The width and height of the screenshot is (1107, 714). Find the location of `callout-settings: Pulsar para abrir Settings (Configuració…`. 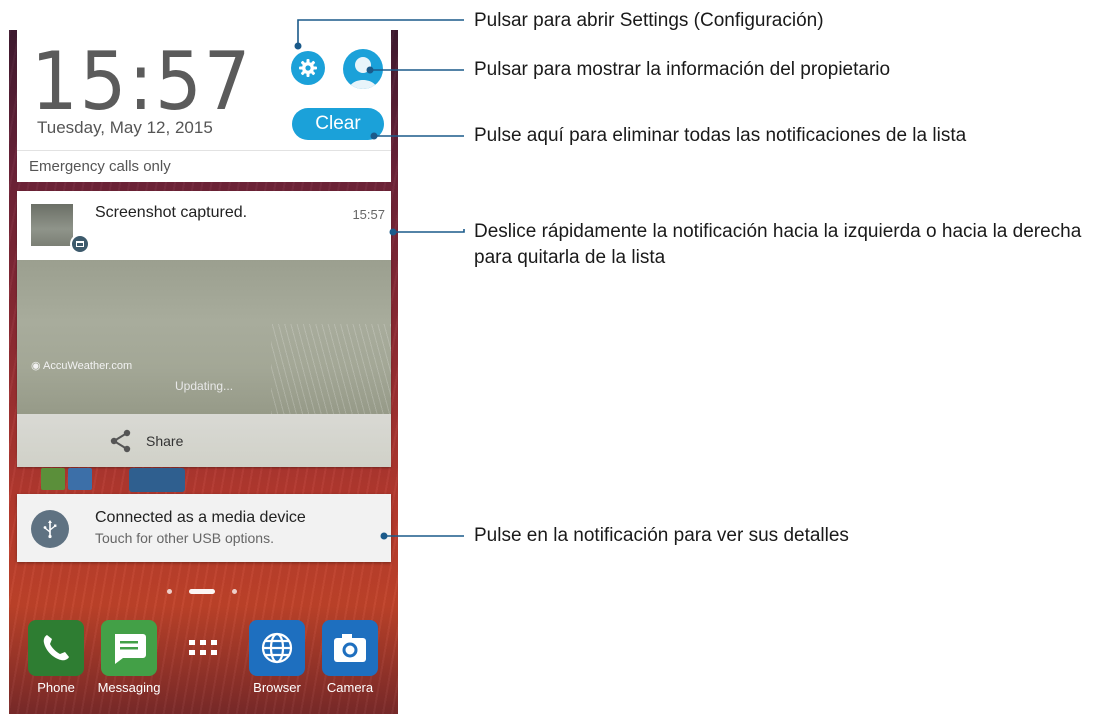

callout-settings: Pulsar para abrir Settings (Configuració… is located at coordinates (649, 20).